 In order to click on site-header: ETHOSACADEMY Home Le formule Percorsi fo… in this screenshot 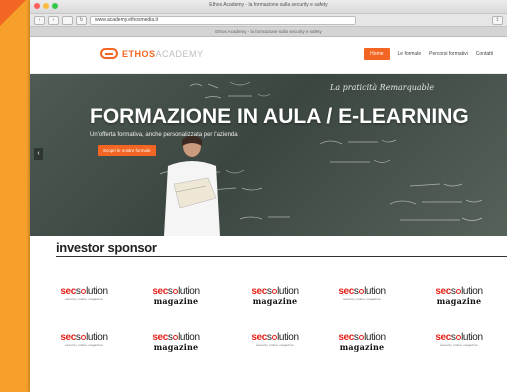, I will do `click(268, 55)`.